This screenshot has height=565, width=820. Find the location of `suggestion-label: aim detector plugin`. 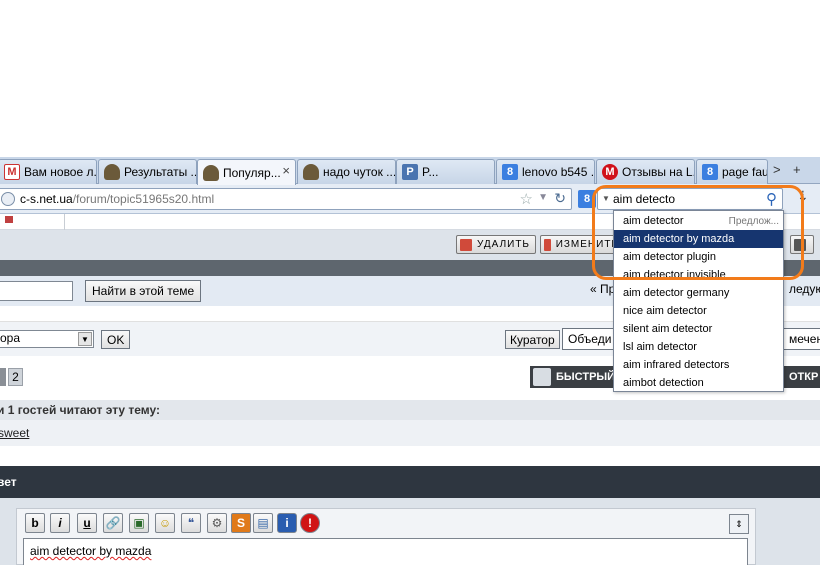

suggestion-label: aim detector plugin is located at coordinates (669, 257).